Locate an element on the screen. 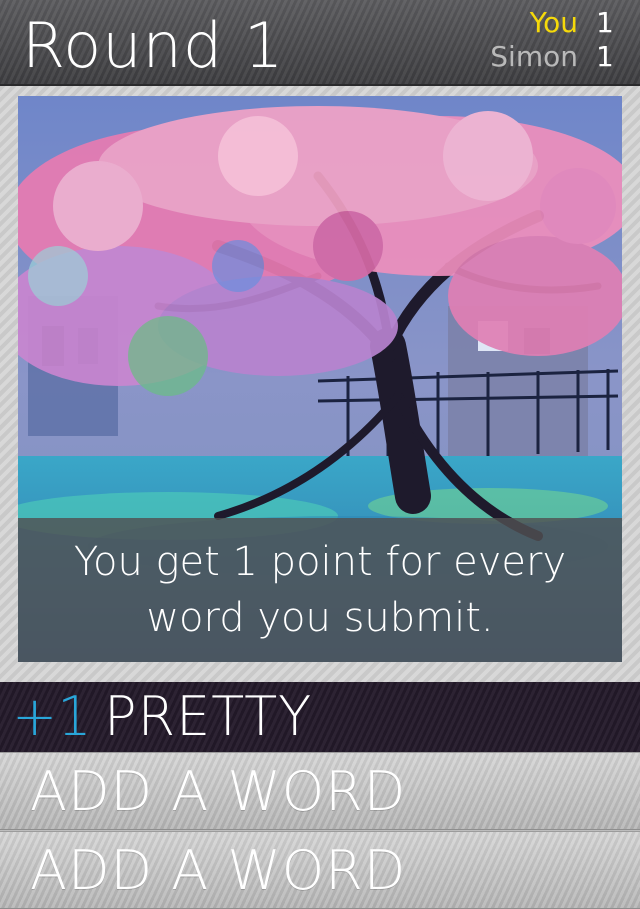  scoreboard: You 1 Simon 1 is located at coordinates (528, 40).